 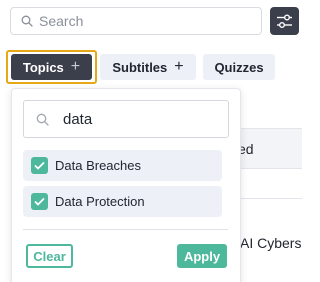 I want to click on subtitles-chip-label: Subtitles, so click(x=140, y=67).